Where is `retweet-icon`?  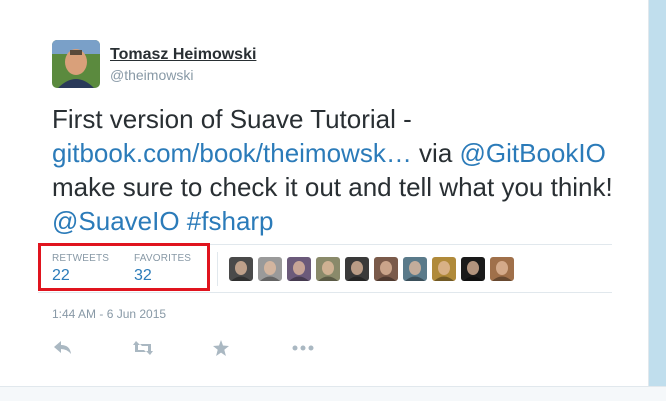
retweet-icon is located at coordinates (143, 348).